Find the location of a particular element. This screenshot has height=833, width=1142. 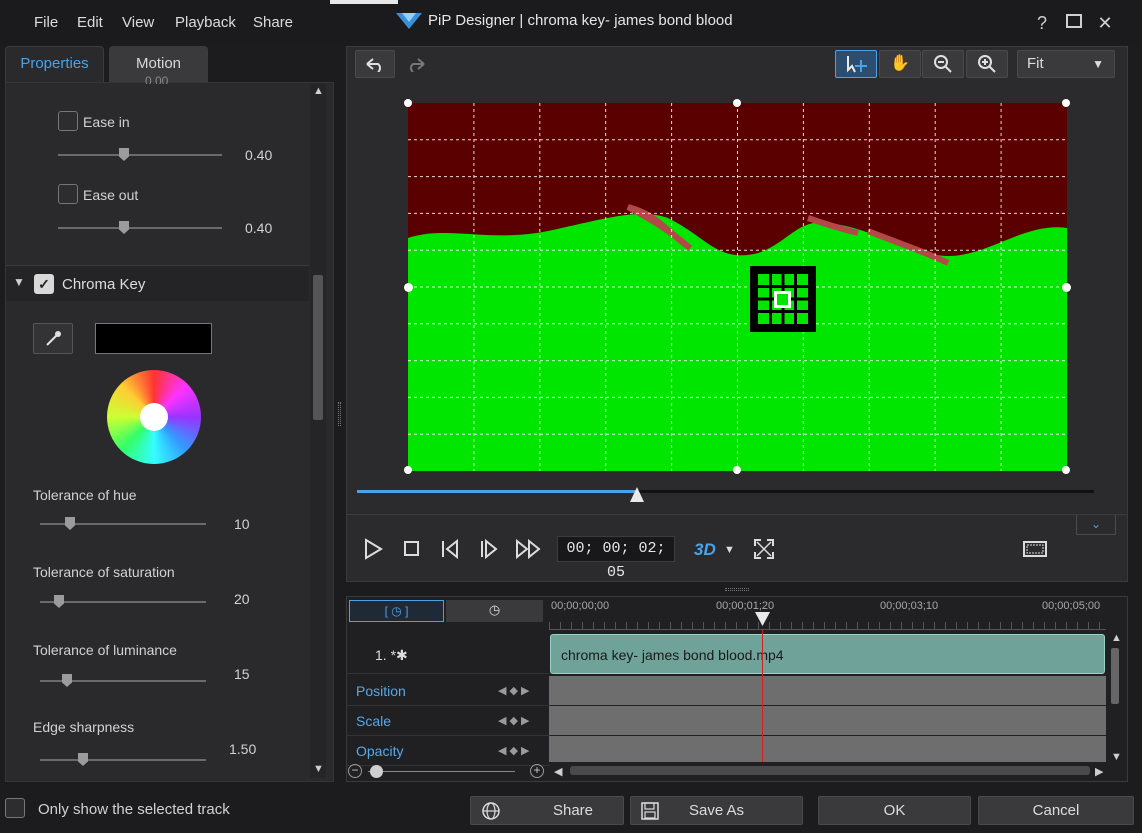

clock-icon: ◷ is located at coordinates (494, 609).